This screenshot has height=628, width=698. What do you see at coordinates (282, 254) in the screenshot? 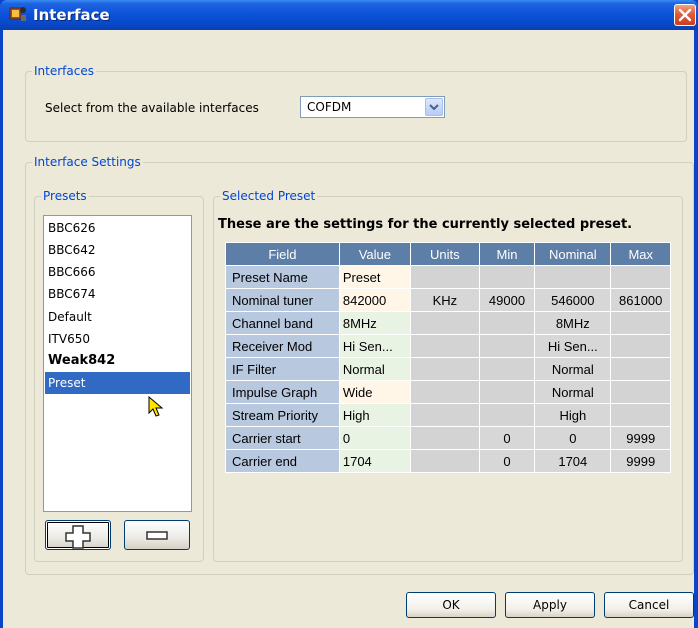
I see `column-header: Field` at bounding box center [282, 254].